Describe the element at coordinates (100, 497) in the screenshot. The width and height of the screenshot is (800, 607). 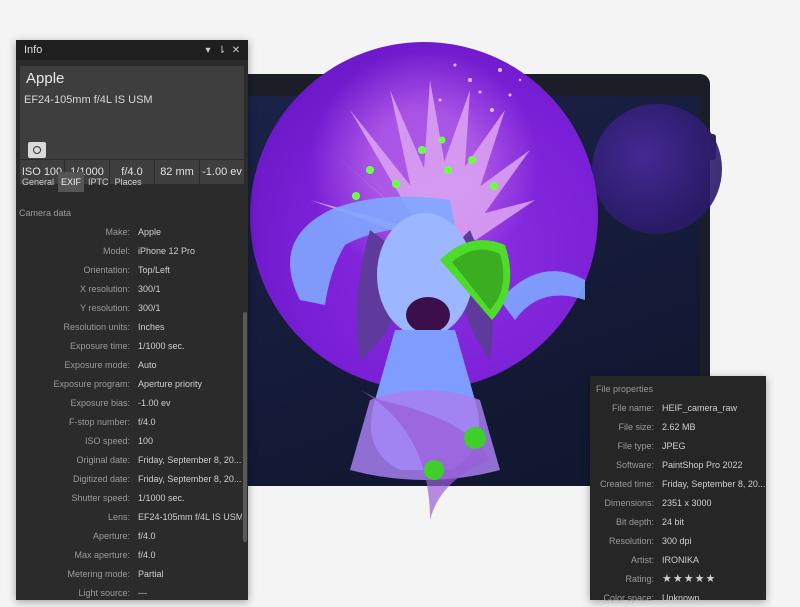
I see `field-label: Shutter speed:` at that location.